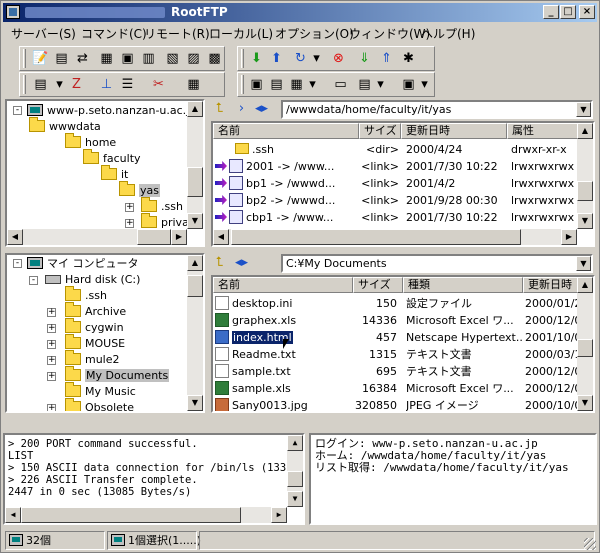 The image size is (600, 553). I want to click on transfer-icon: ⊥, so click(106, 84).